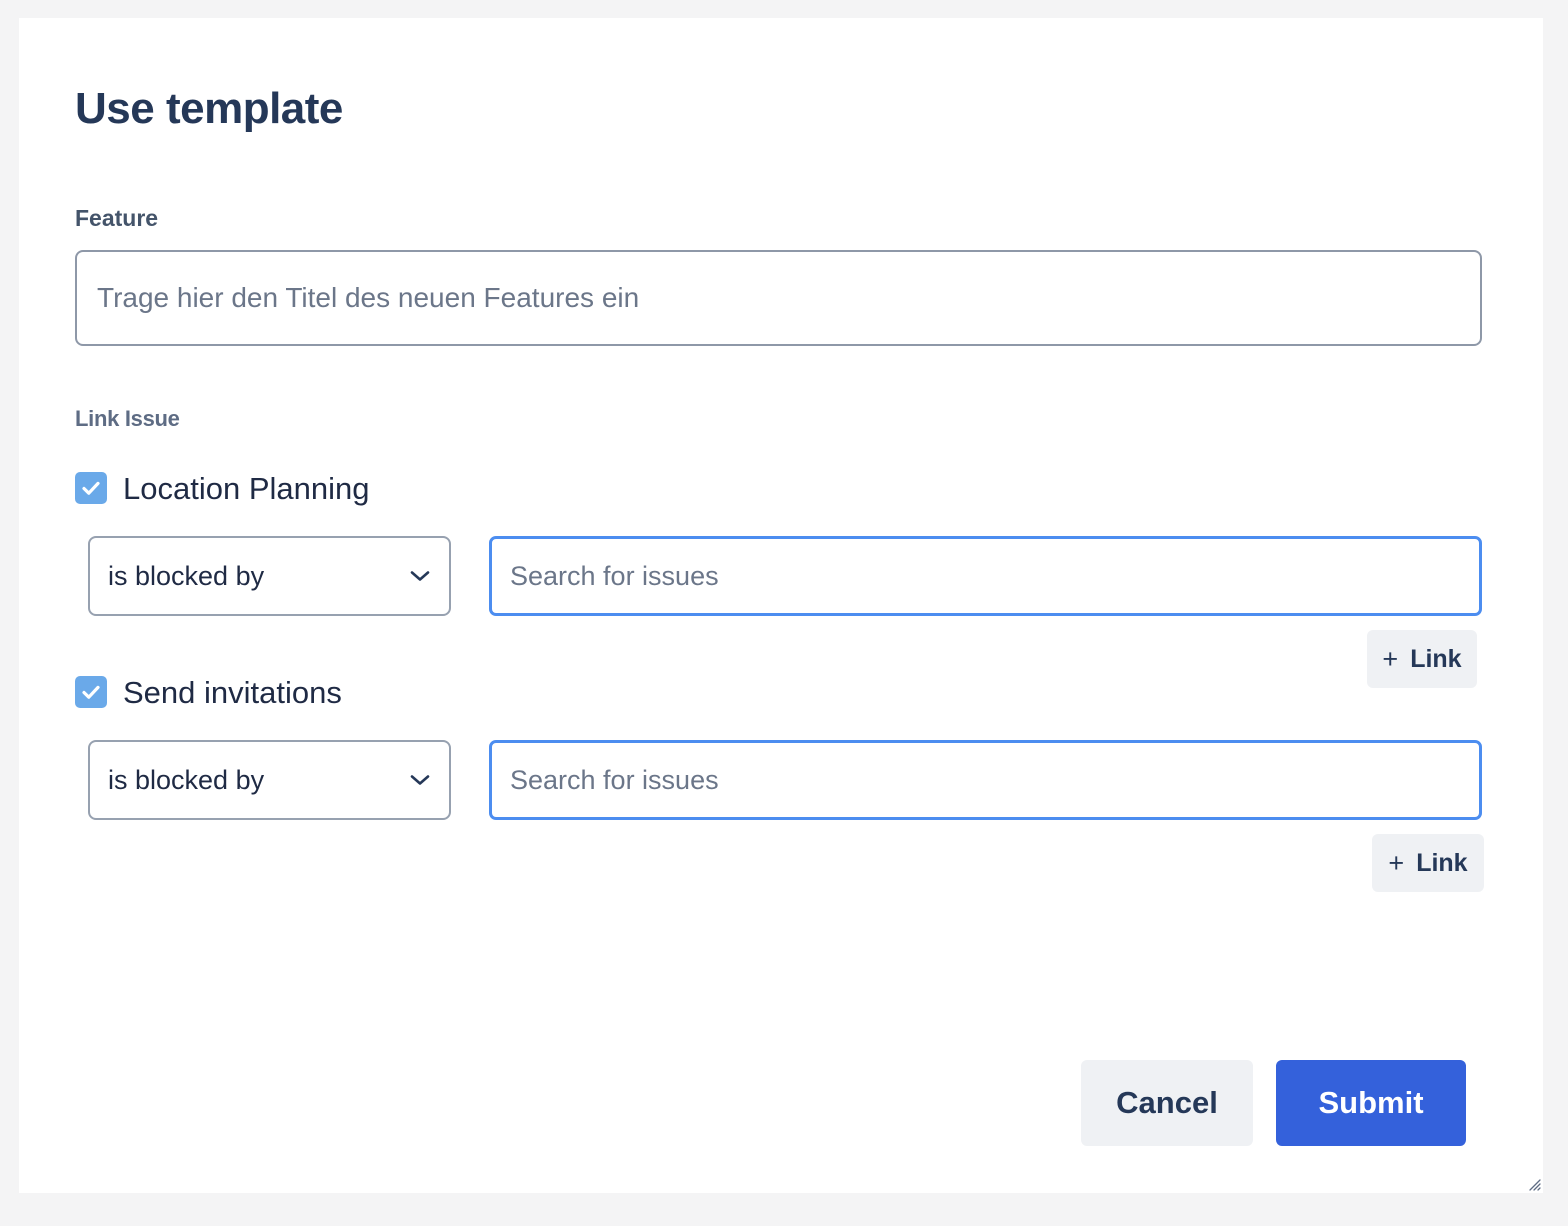 The height and width of the screenshot is (1226, 1568). What do you see at coordinates (209, 109) in the screenshot?
I see `dialog-title: Use template` at bounding box center [209, 109].